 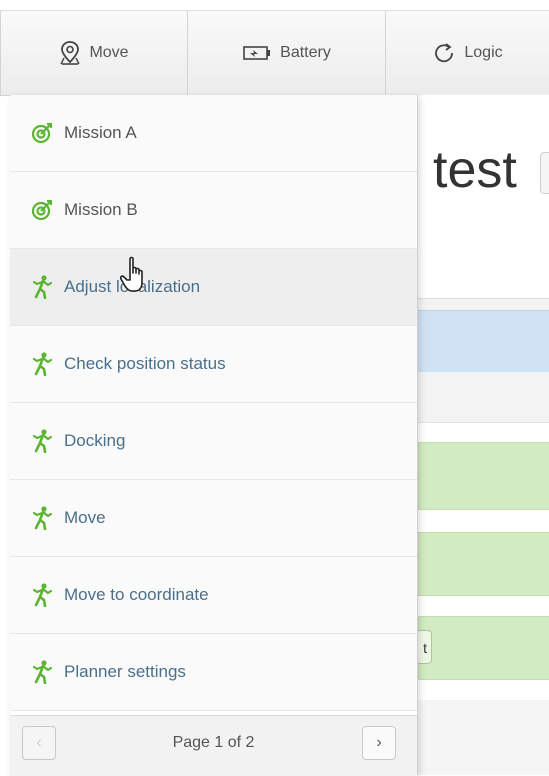 What do you see at coordinates (444, 53) in the screenshot?
I see `loop-arrow-icon` at bounding box center [444, 53].